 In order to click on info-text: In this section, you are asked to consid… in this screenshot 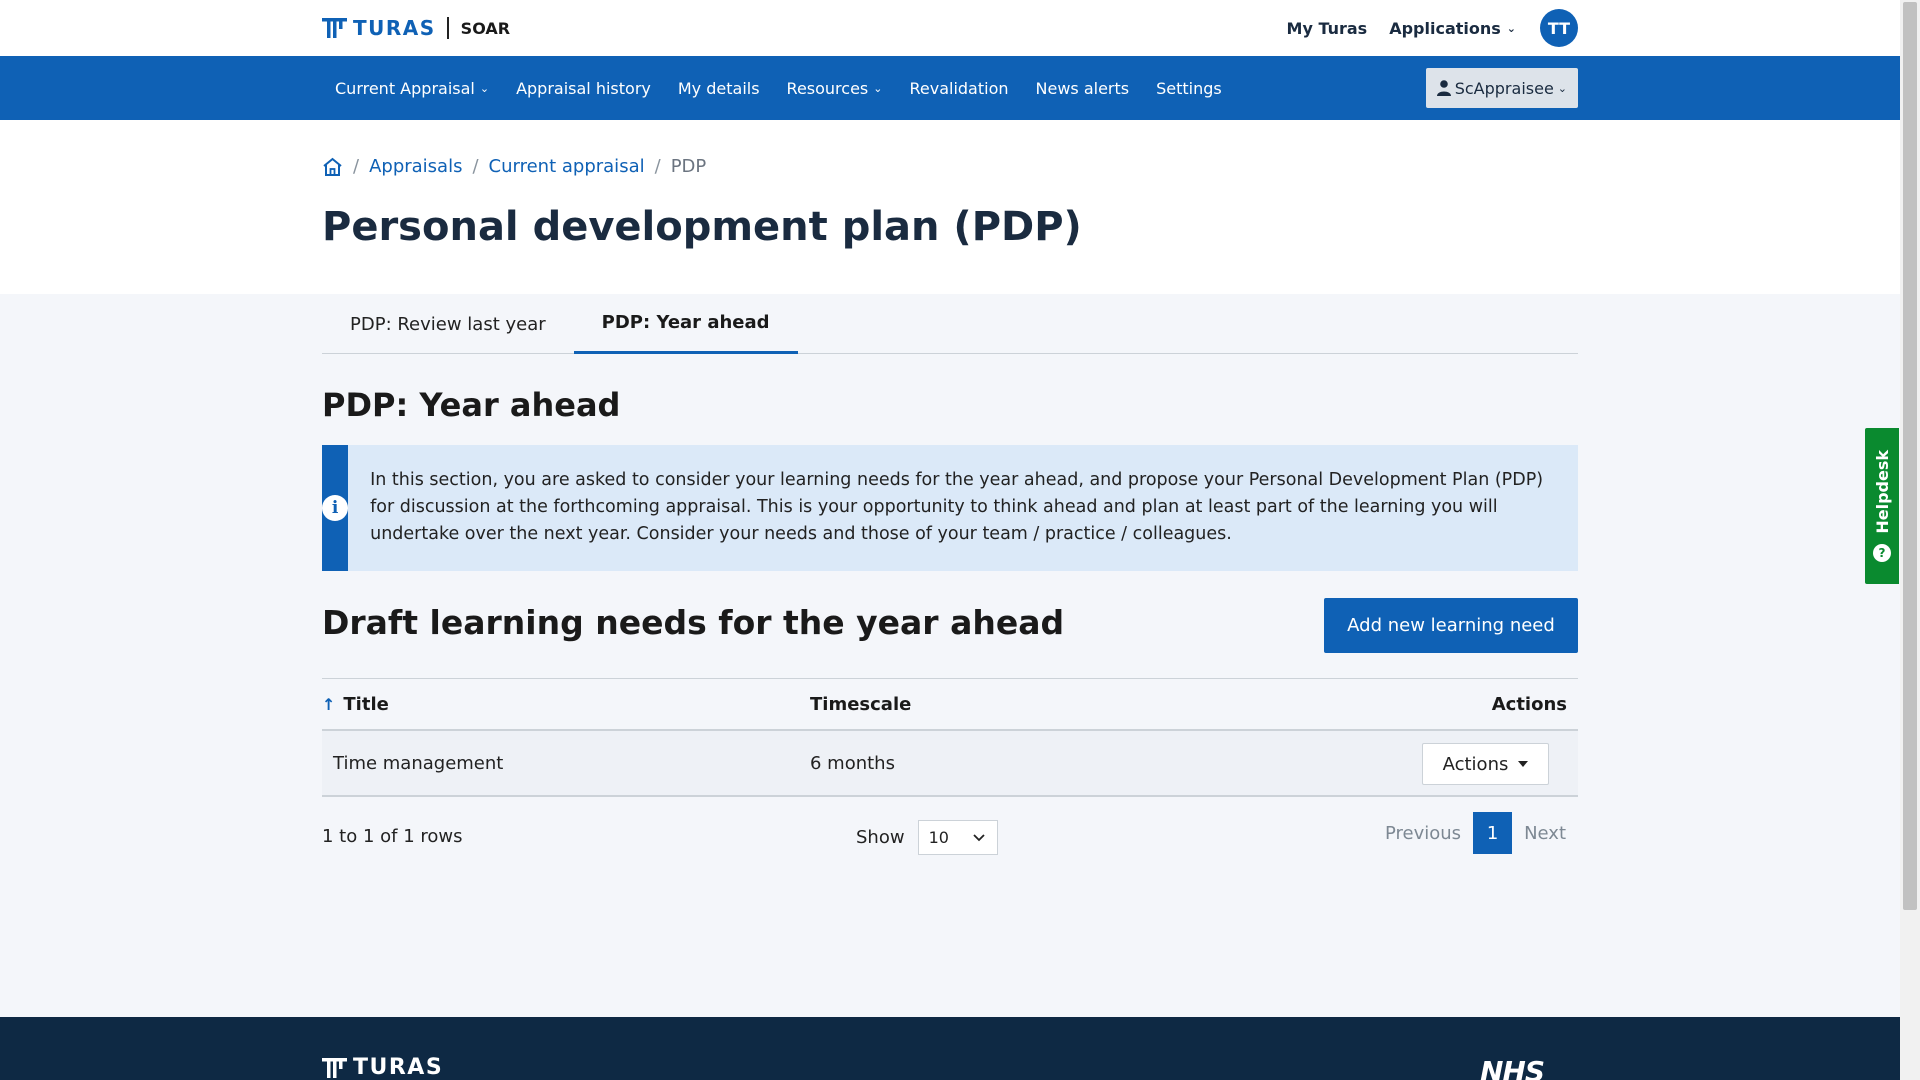, I will do `click(957, 507)`.